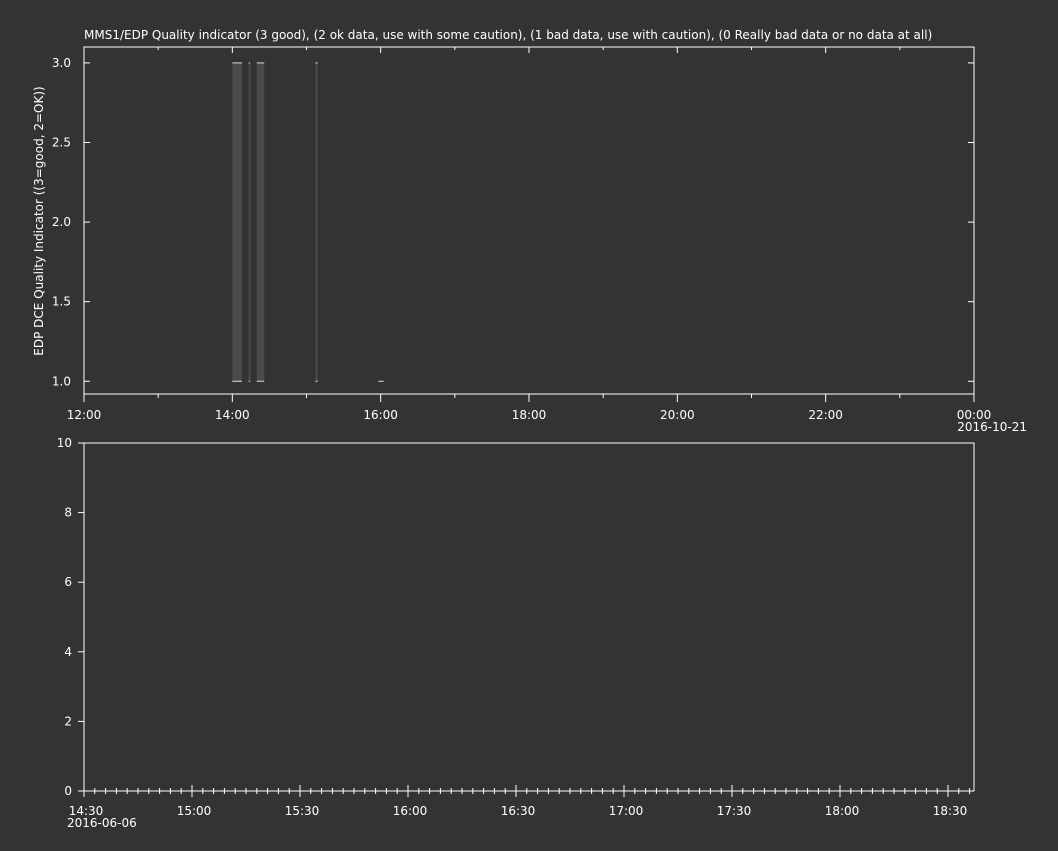 The height and width of the screenshot is (851, 1058). I want to click on x-tick-label: 17:30, so click(734, 811).